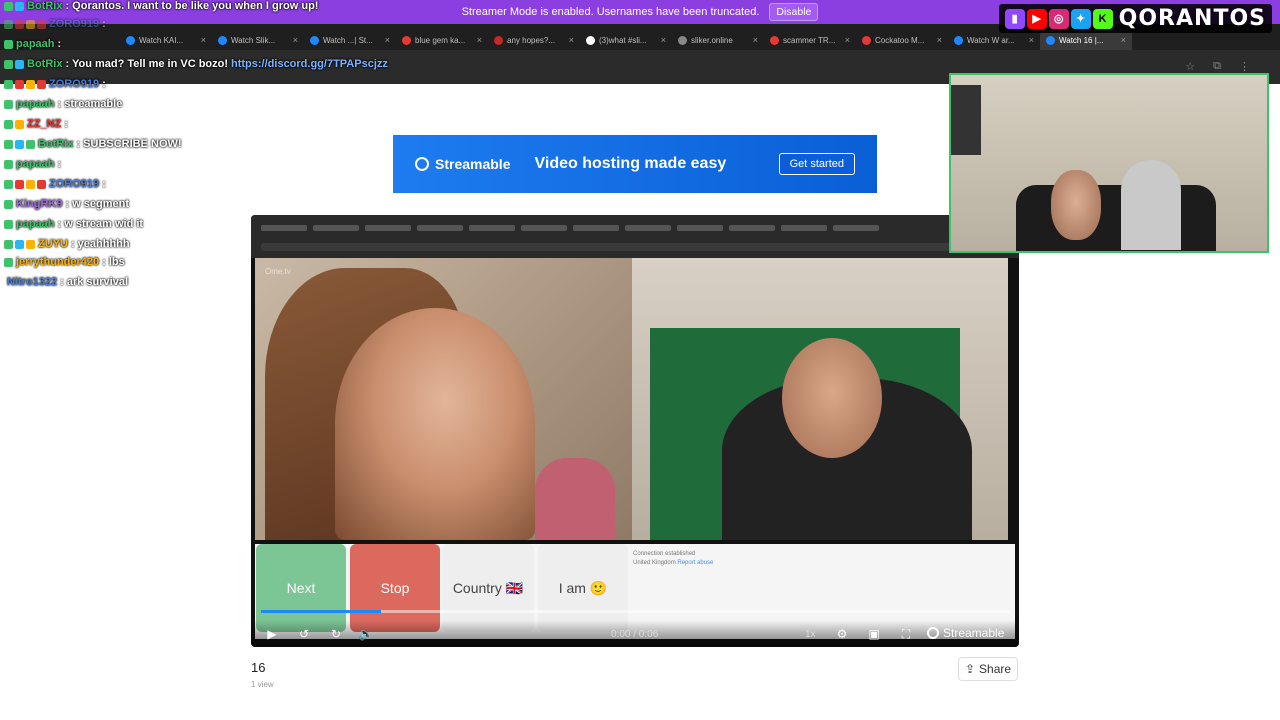 Image resolution: width=1280 pixels, height=720 pixels. What do you see at coordinates (44, 124) in the screenshot?
I see `chat-username: ZZ_NZ` at bounding box center [44, 124].